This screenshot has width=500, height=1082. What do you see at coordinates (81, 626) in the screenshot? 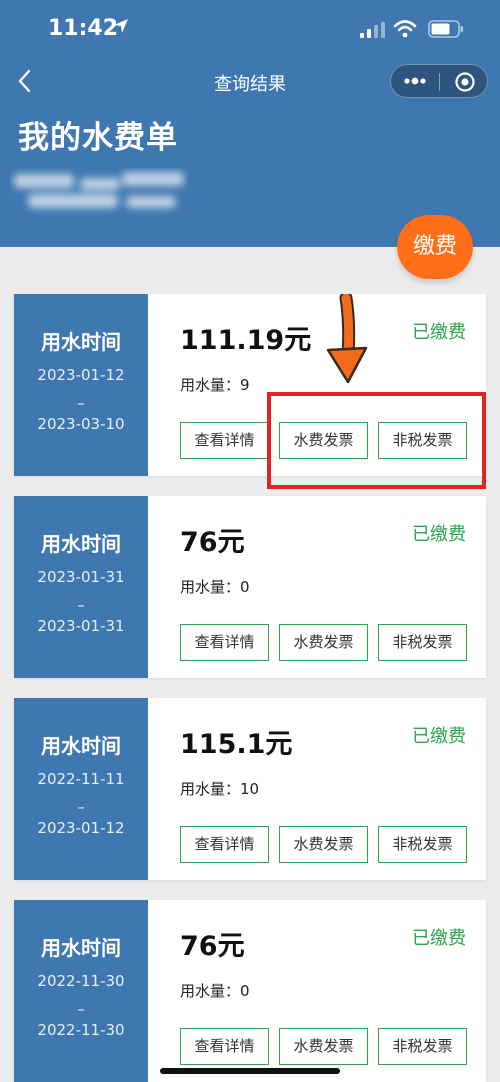
I see `period-end: 2023-01-31` at bounding box center [81, 626].